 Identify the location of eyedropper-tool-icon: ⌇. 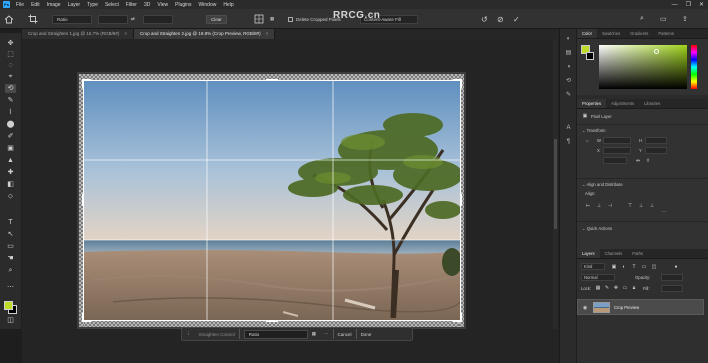
(10, 112).